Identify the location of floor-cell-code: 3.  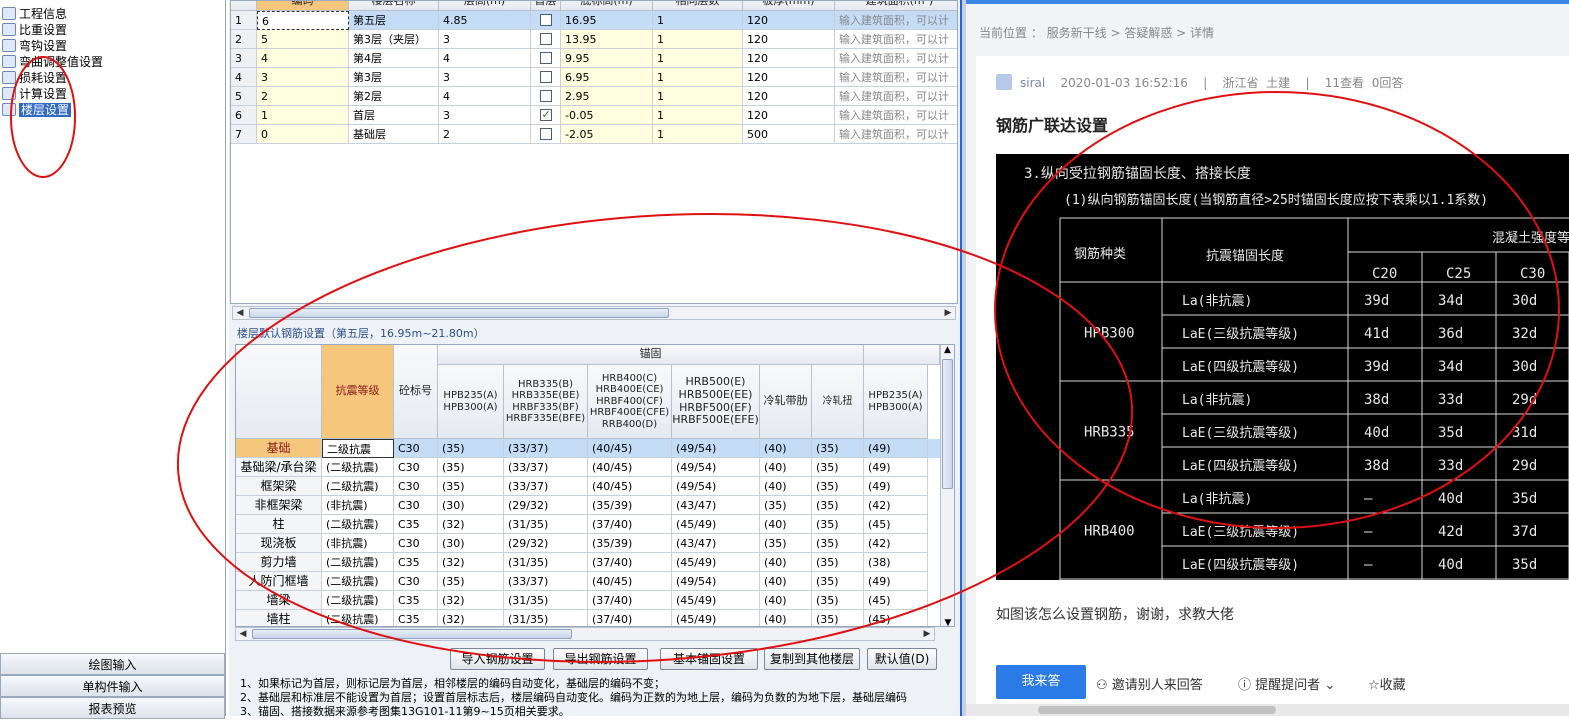
(303, 77).